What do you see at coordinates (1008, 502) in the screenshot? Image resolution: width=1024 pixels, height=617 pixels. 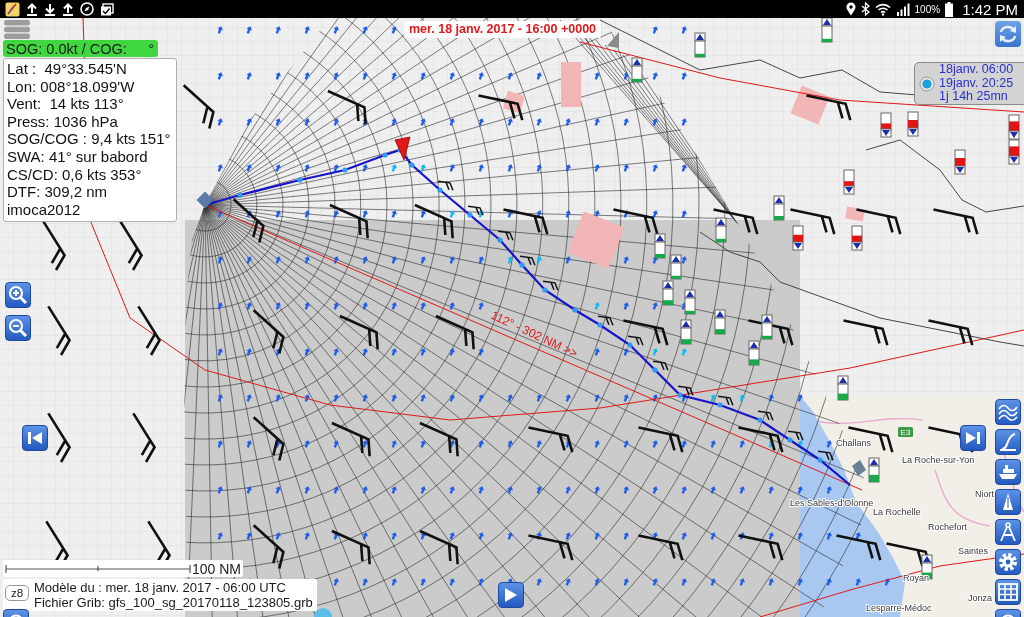 I see `sailboat-button` at bounding box center [1008, 502].